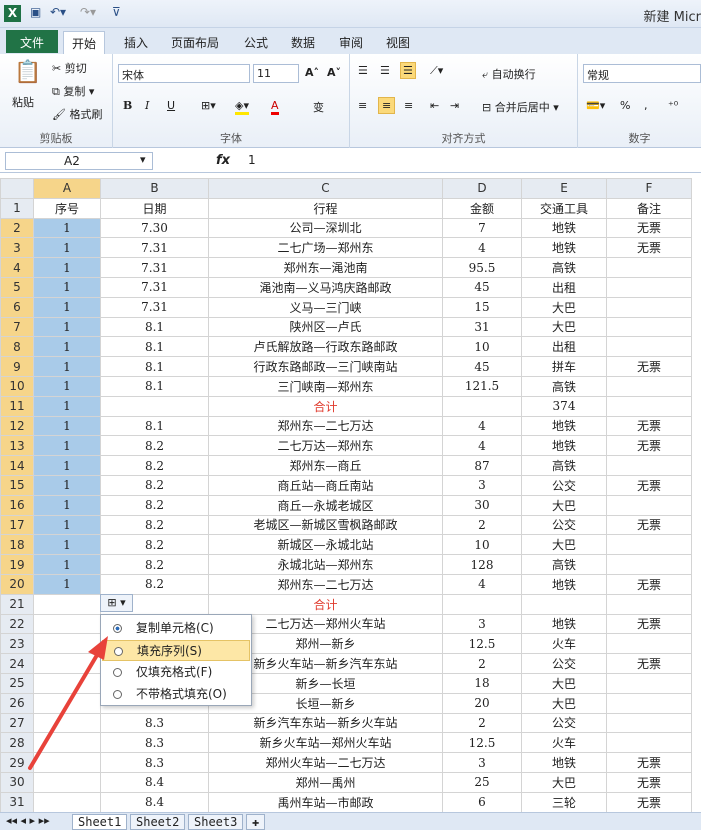  Describe the element at coordinates (482, 782) in the screenshot. I see `cell-d: 25` at that location.